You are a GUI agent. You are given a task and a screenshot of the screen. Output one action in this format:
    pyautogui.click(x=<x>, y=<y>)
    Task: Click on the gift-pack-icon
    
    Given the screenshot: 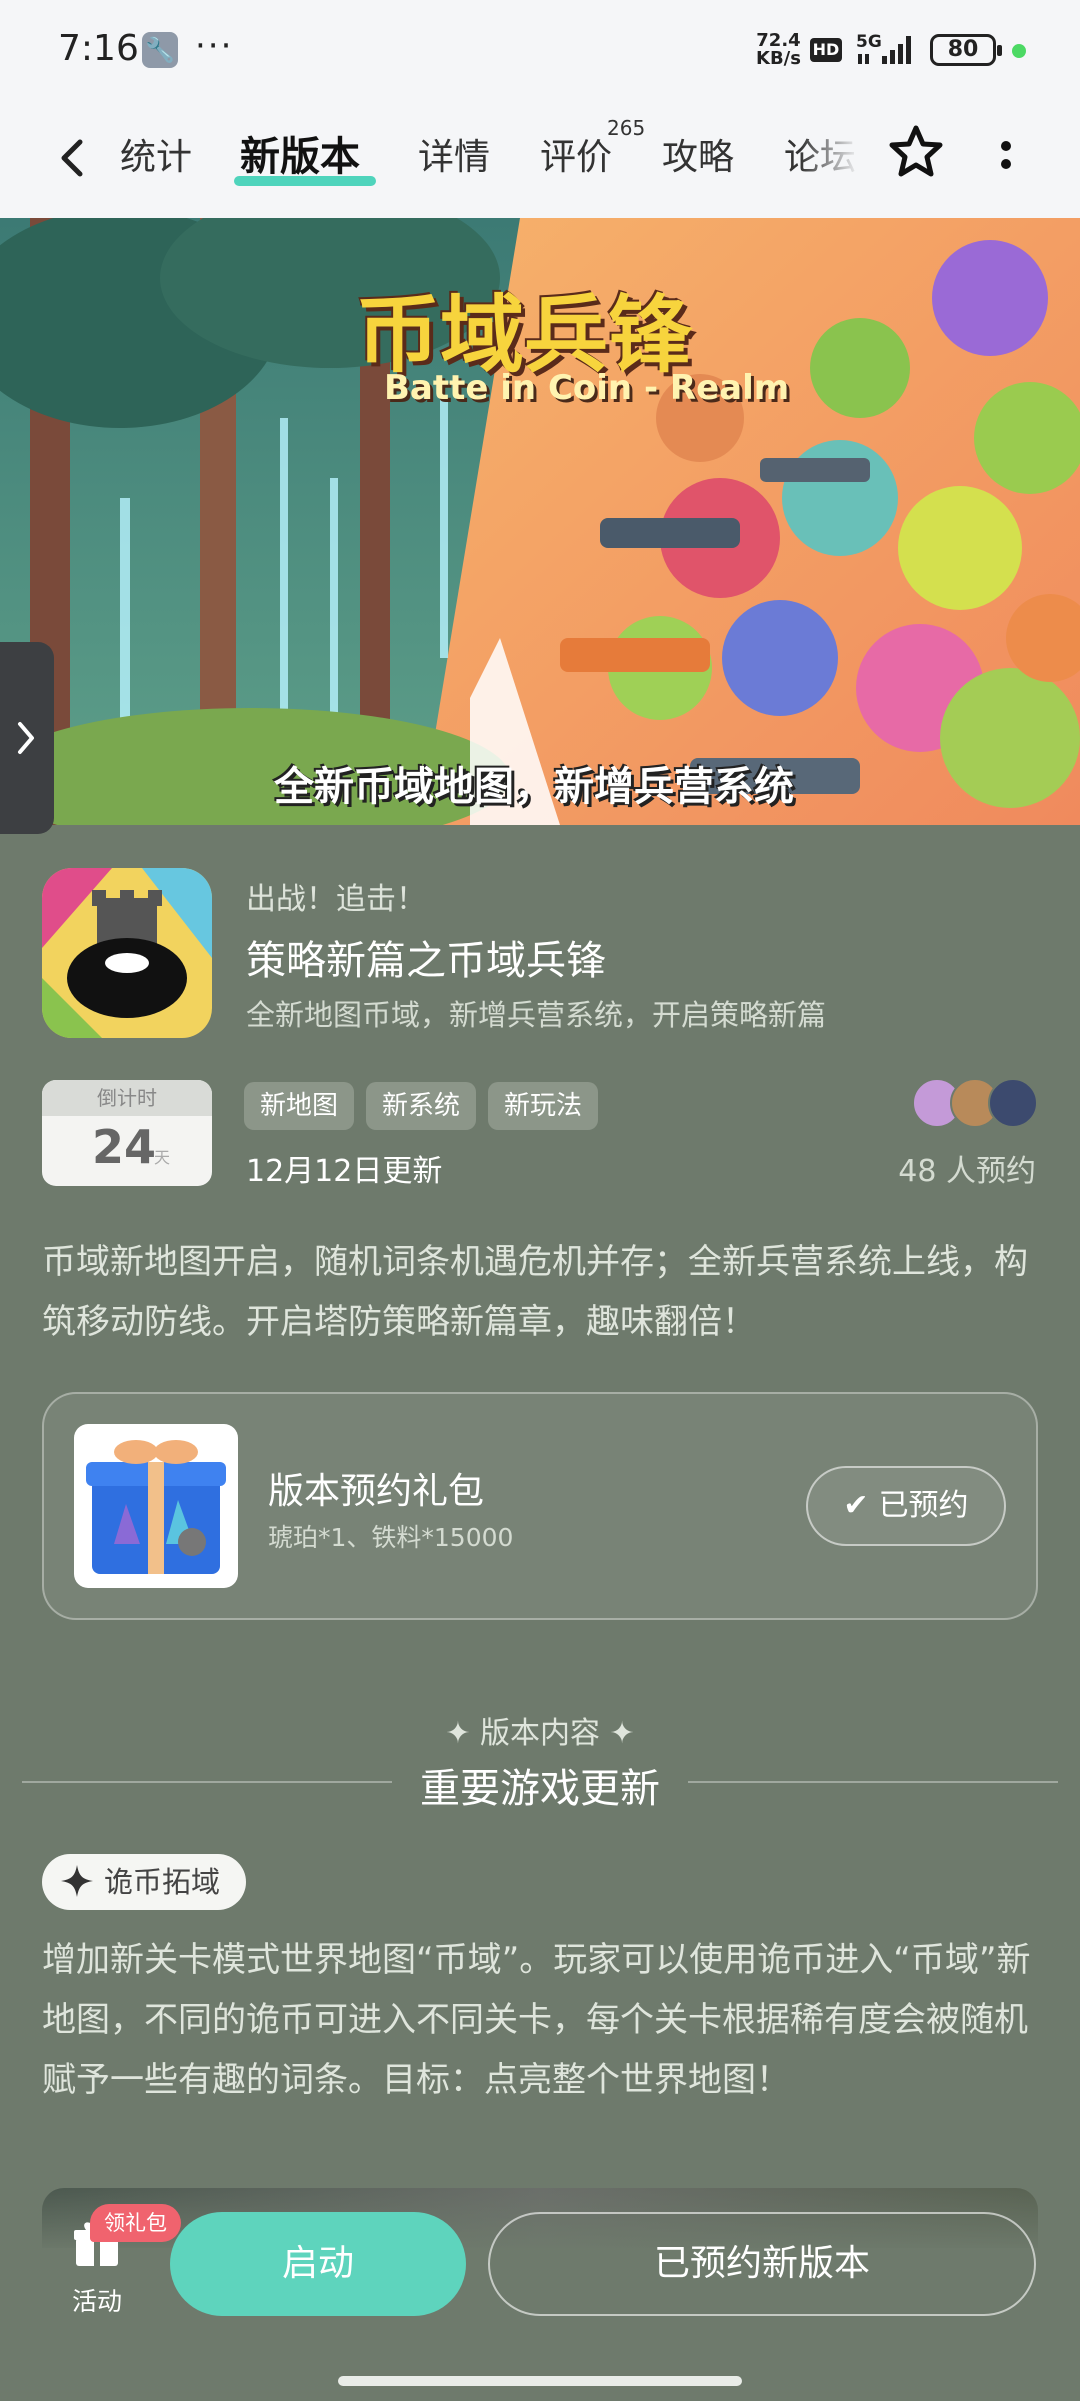 What is the action you would take?
    pyautogui.click(x=156, y=1506)
    